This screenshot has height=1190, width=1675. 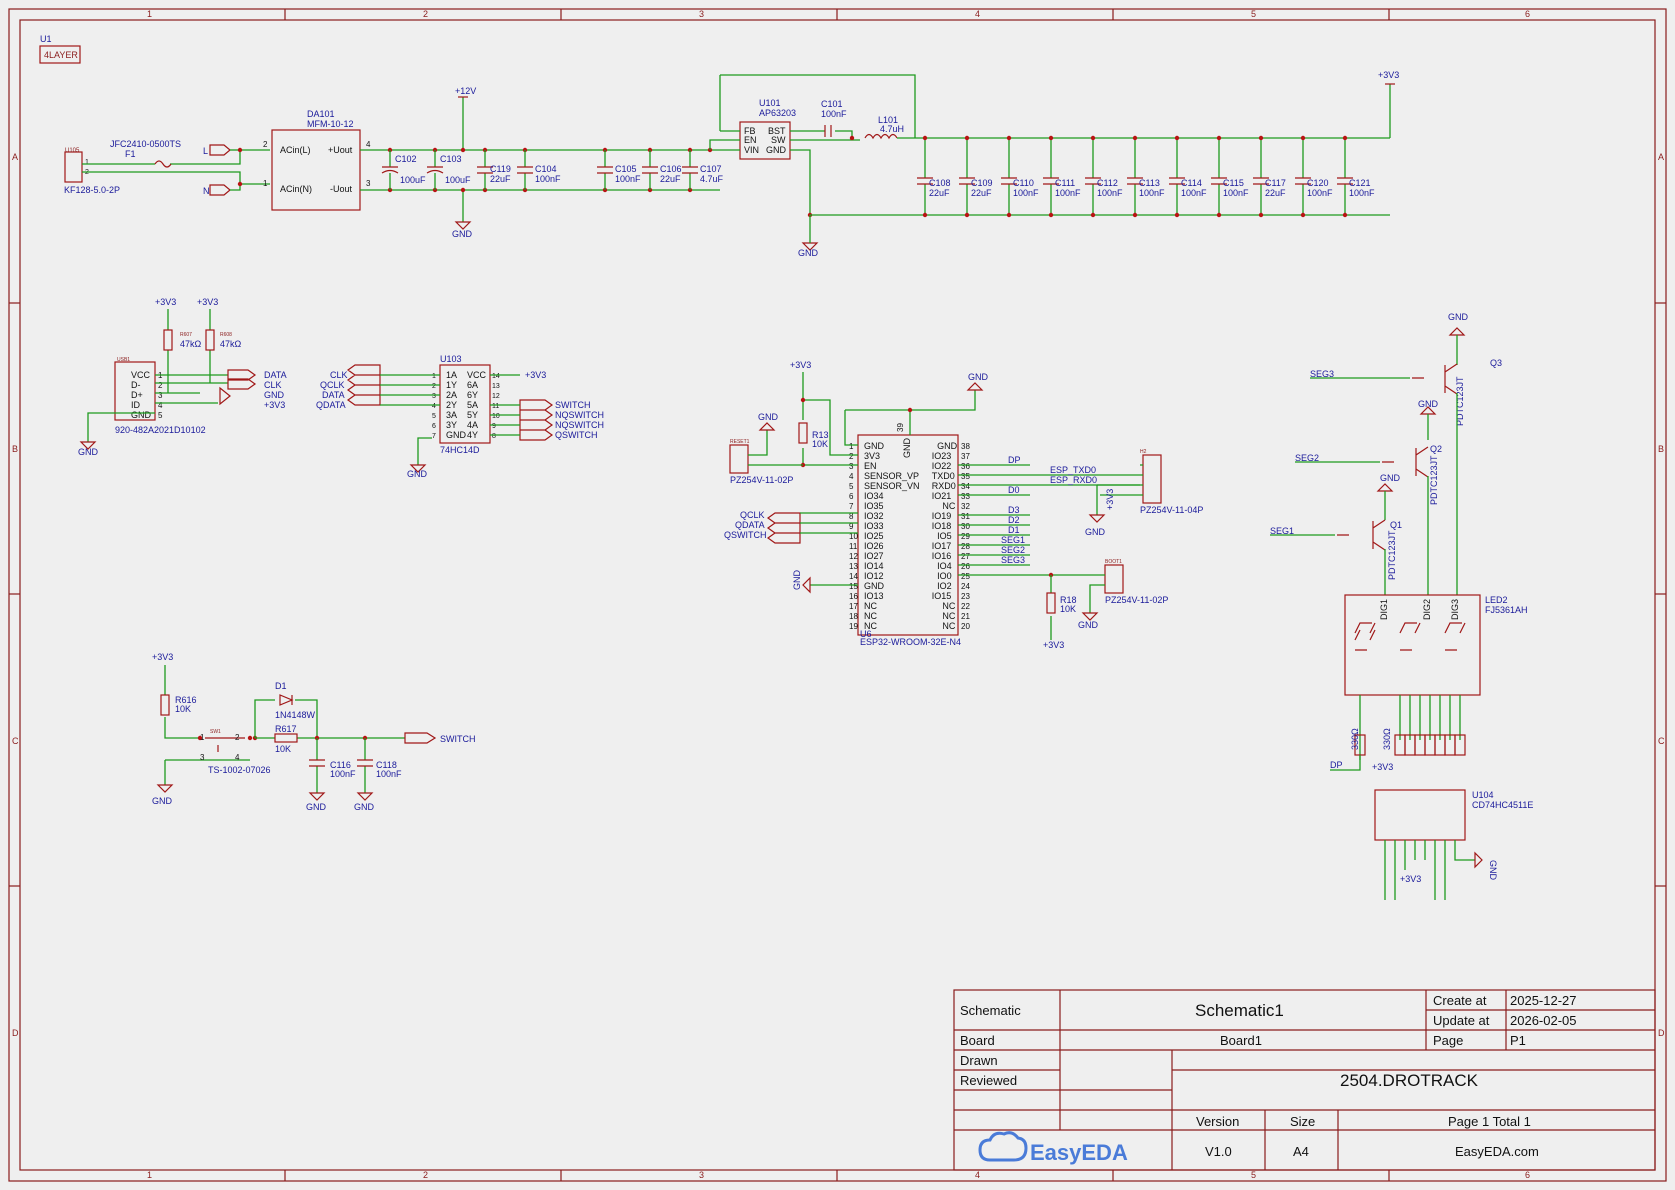 I want to click on h2-gnd: GND, so click(x=1095, y=532).